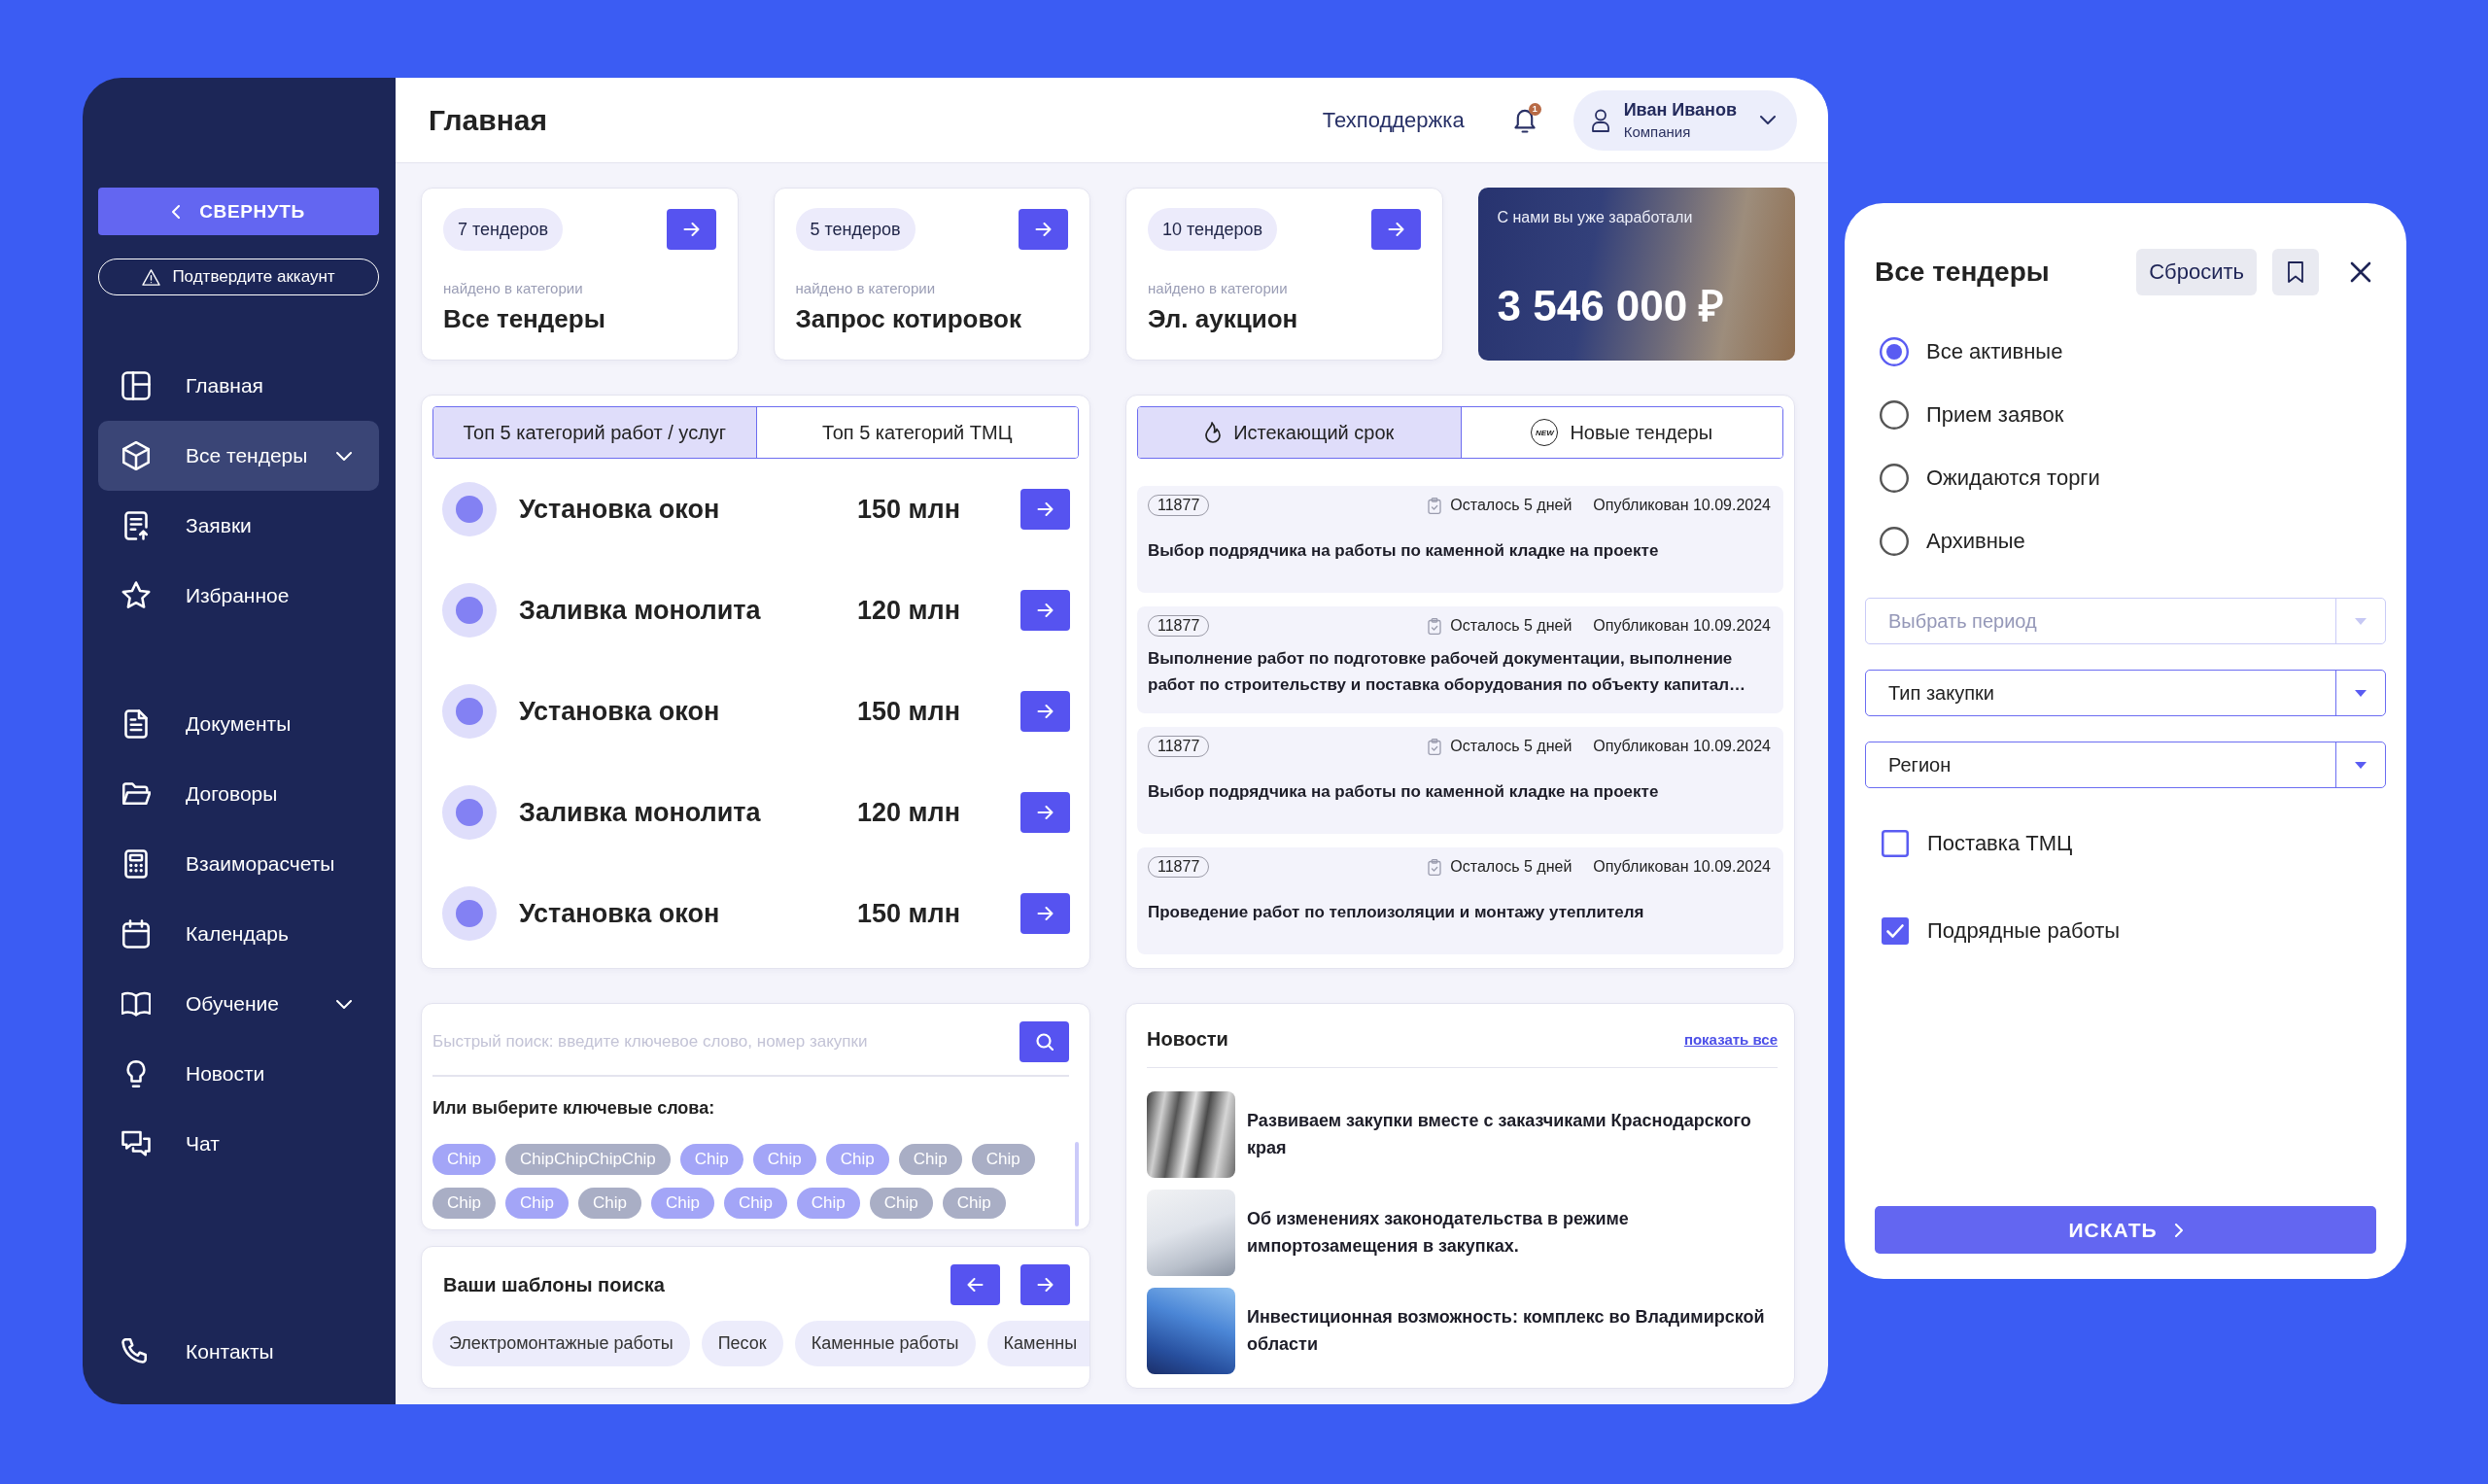 This screenshot has width=2488, height=1484. I want to click on template-chip: Каменны, so click(1037, 1343).